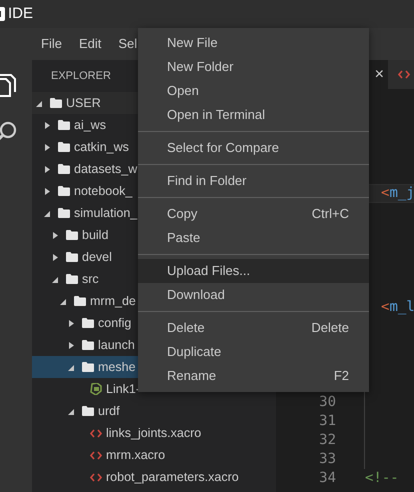 The width and height of the screenshot is (414, 492). What do you see at coordinates (115, 323) in the screenshot?
I see `item-label: config` at bounding box center [115, 323].